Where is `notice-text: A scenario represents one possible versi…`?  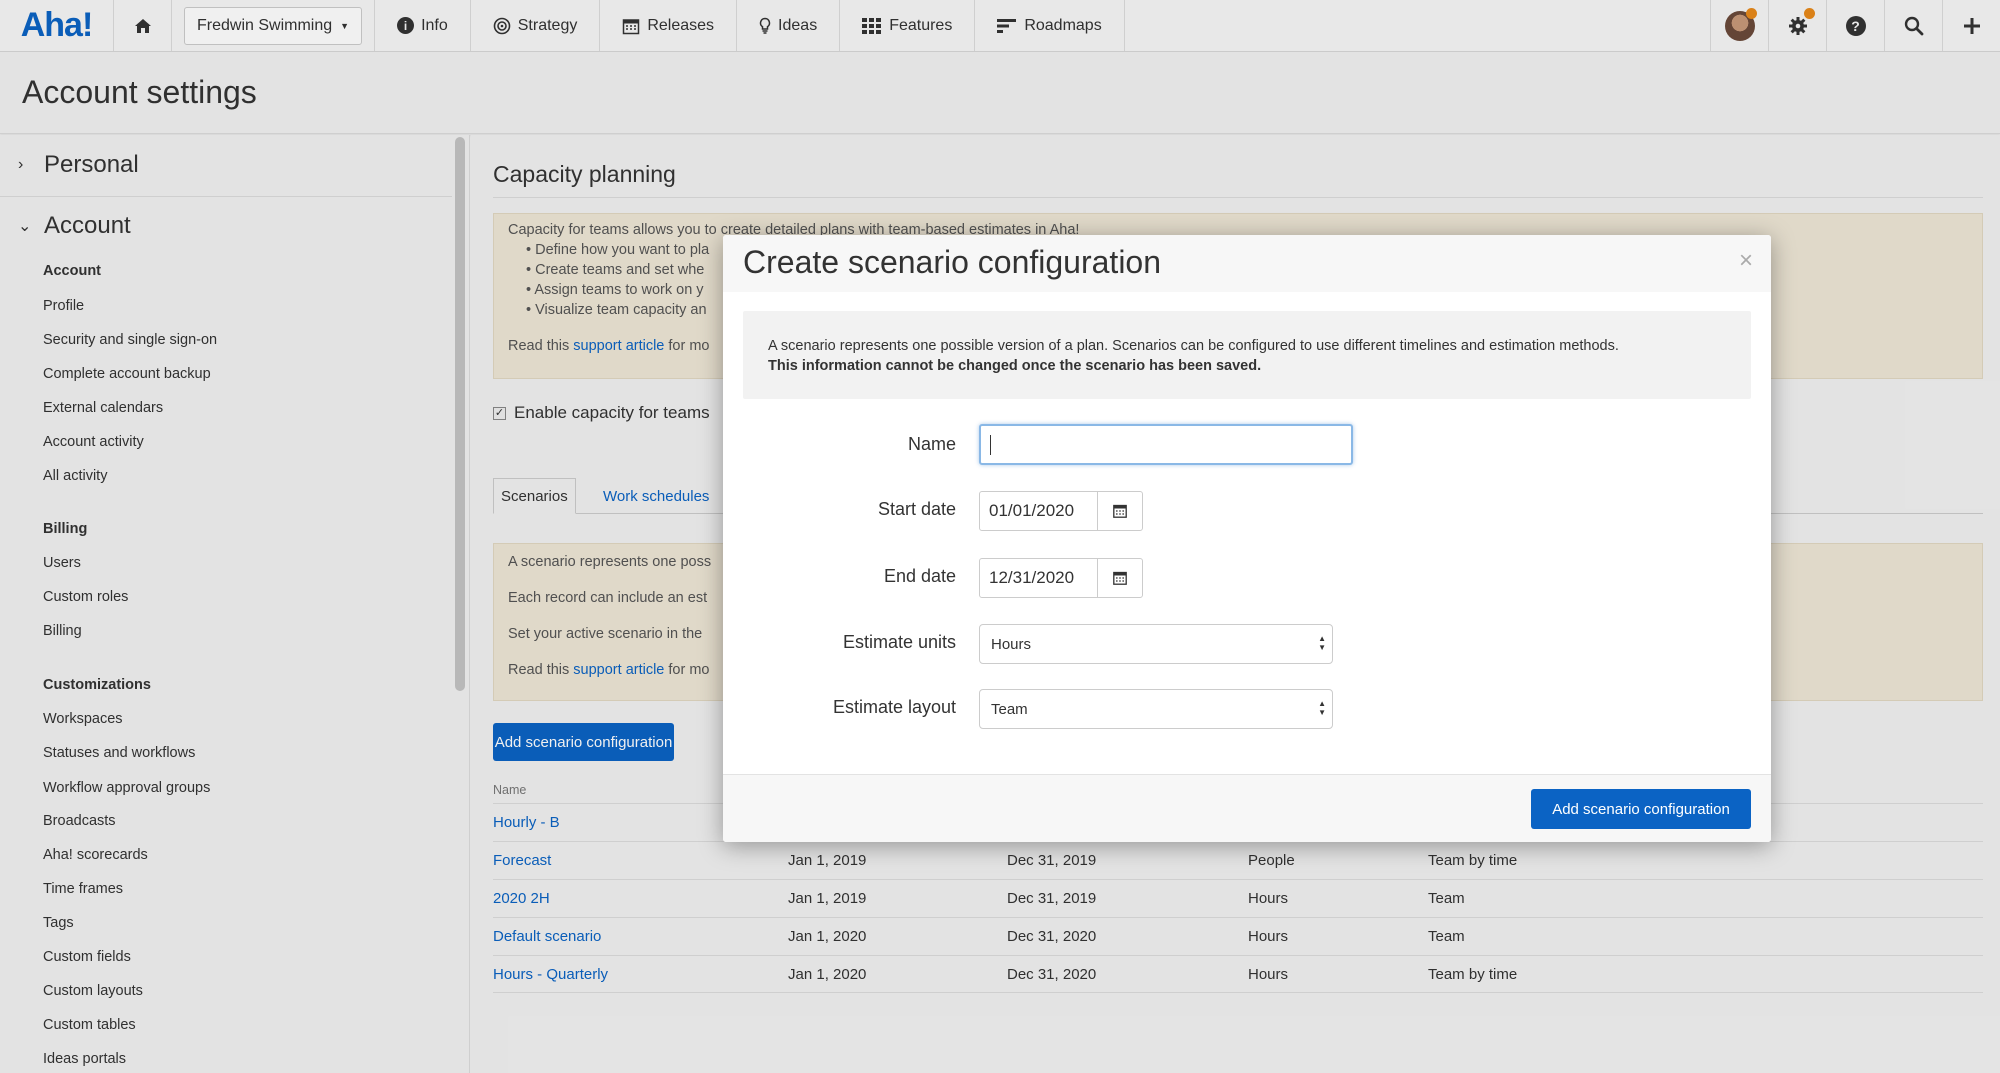 notice-text: A scenario represents one possible versi… is located at coordinates (1193, 346).